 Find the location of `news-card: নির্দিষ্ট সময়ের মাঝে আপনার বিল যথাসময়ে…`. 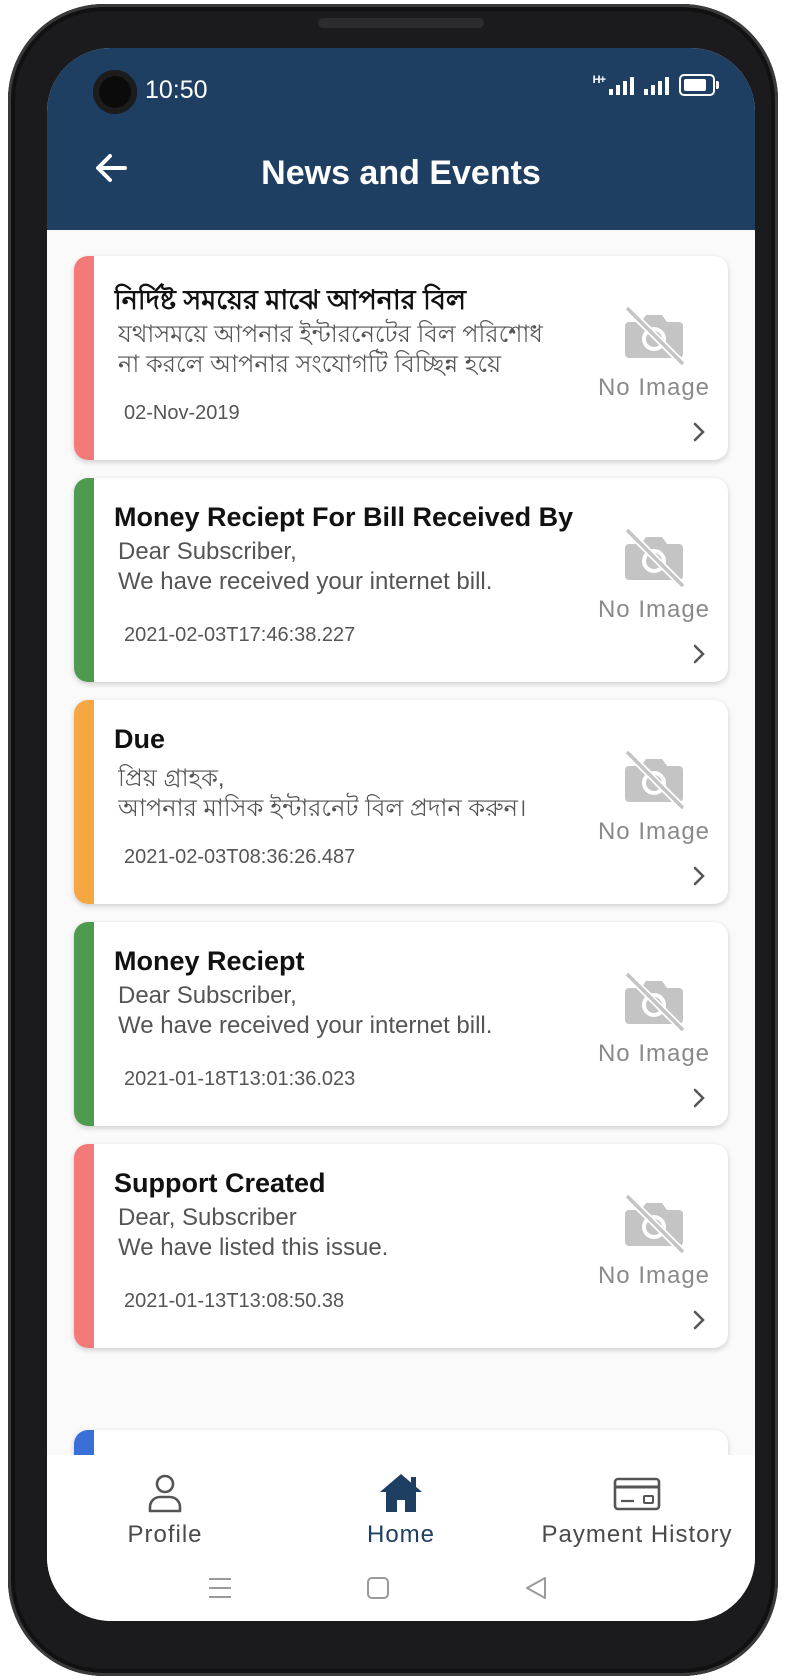

news-card: নির্দিষ্ট সময়ের মাঝে আপনার বিল যথাসময়ে… is located at coordinates (401, 358).